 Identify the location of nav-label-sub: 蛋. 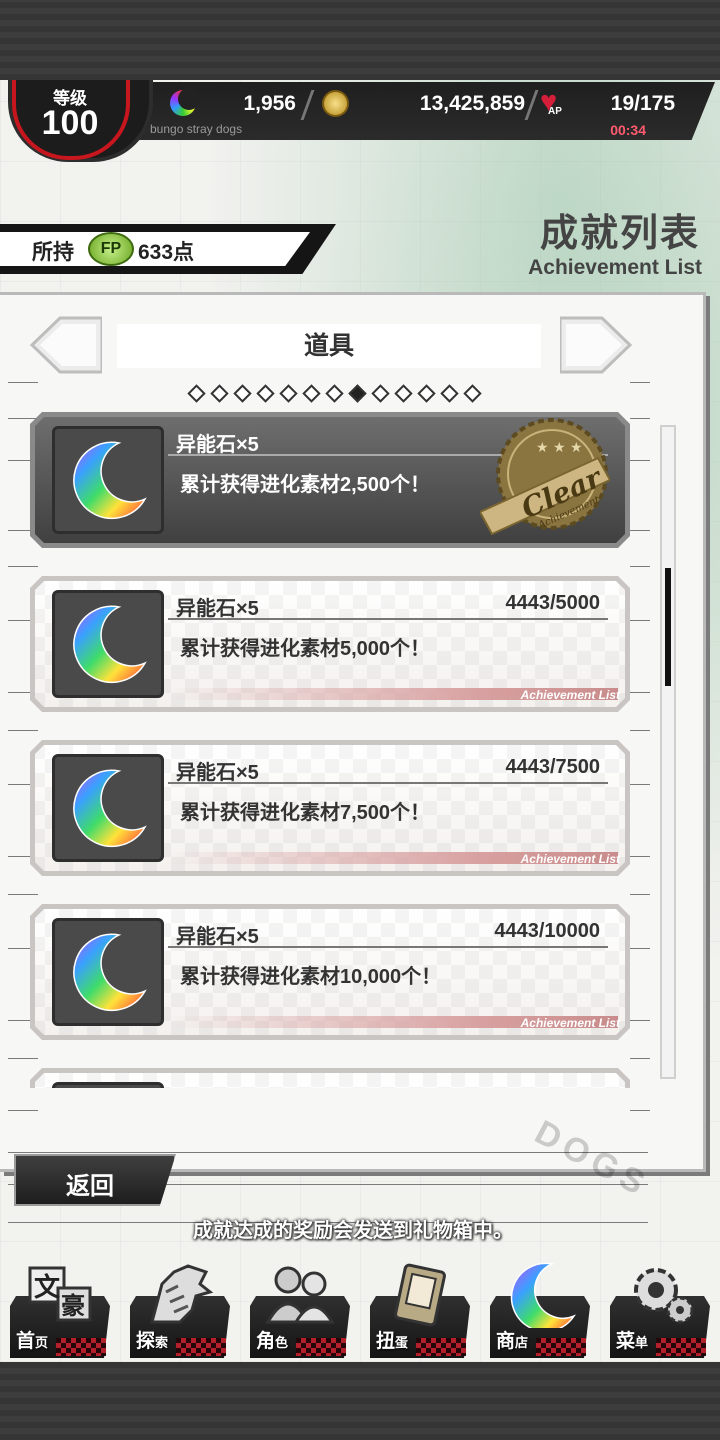
(402, 1342).